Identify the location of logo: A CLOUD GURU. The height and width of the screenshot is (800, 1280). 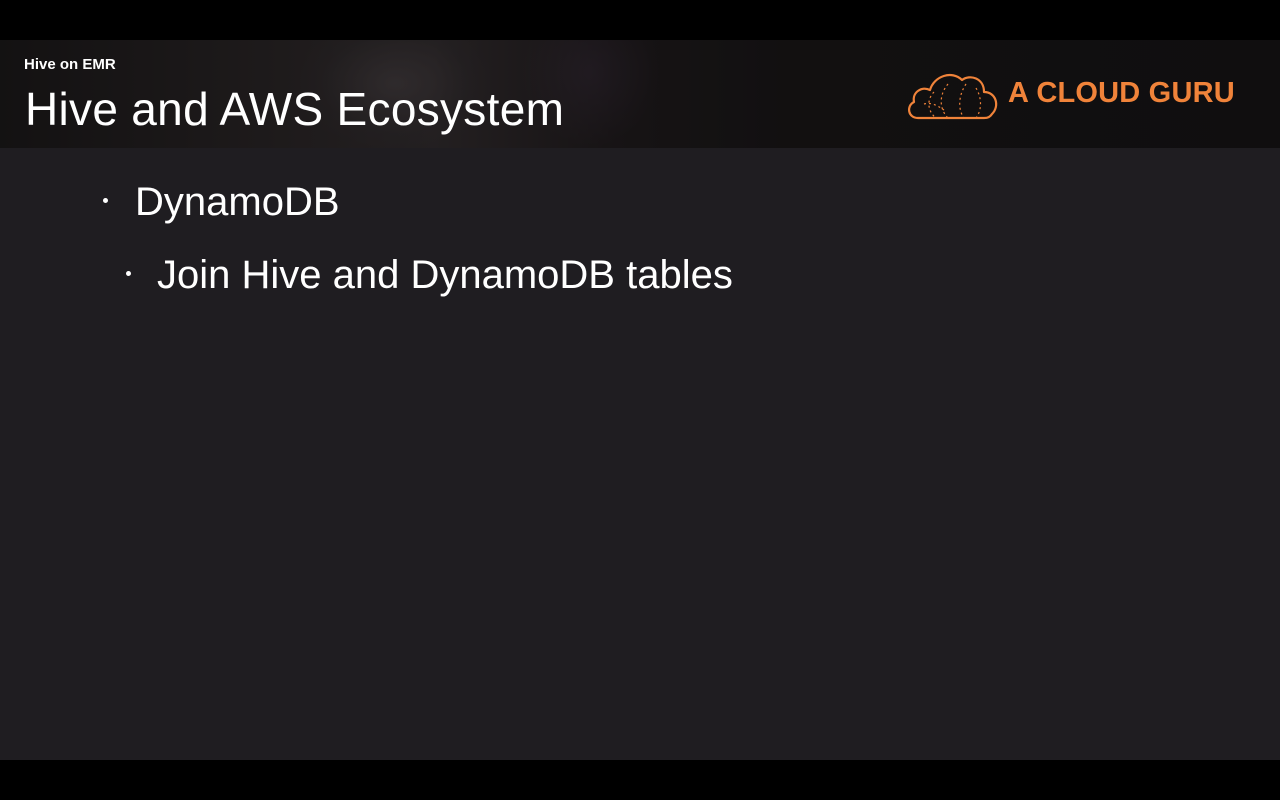
(1074, 94).